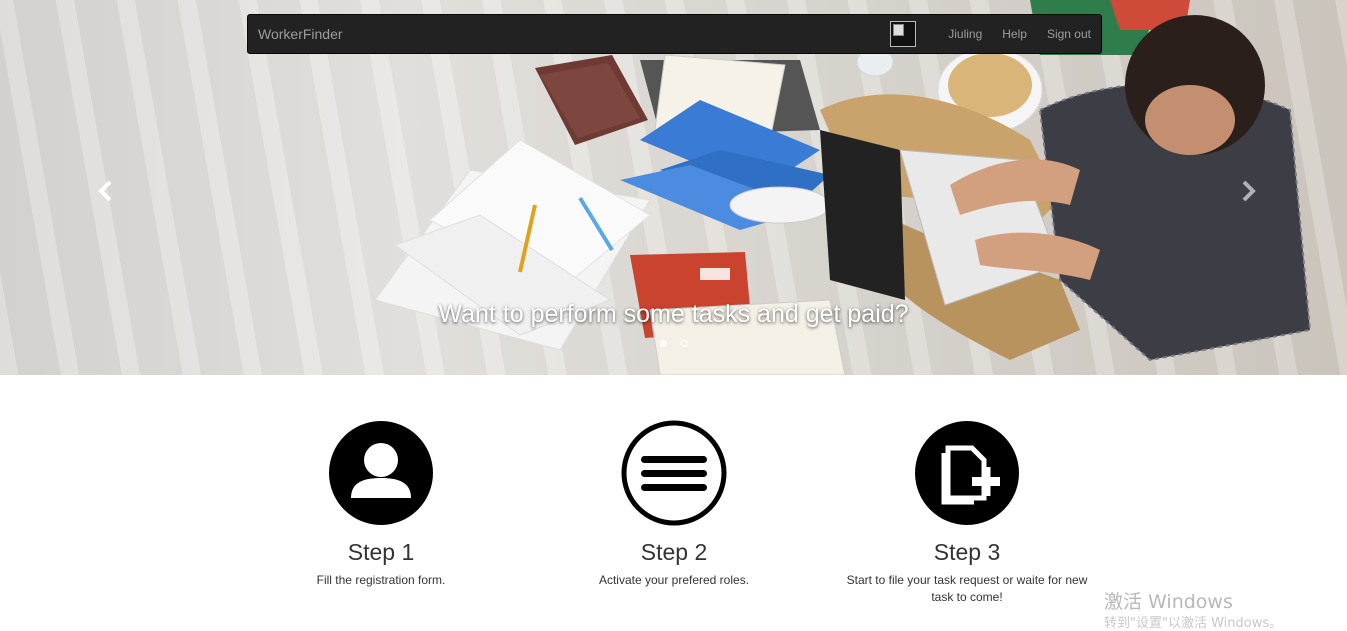  What do you see at coordinates (965, 34) in the screenshot?
I see `nav-user-link: Jiuling` at bounding box center [965, 34].